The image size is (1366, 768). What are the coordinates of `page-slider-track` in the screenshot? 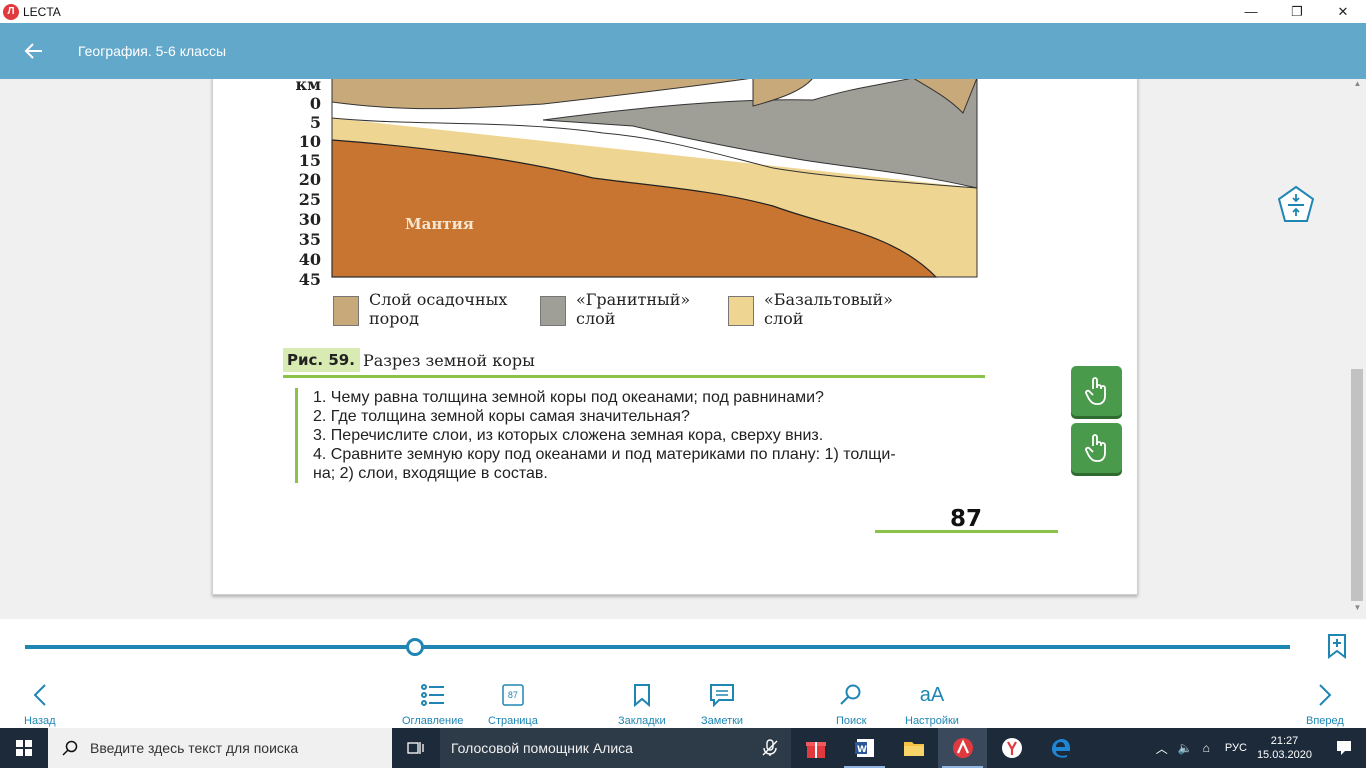 It's located at (657, 647).